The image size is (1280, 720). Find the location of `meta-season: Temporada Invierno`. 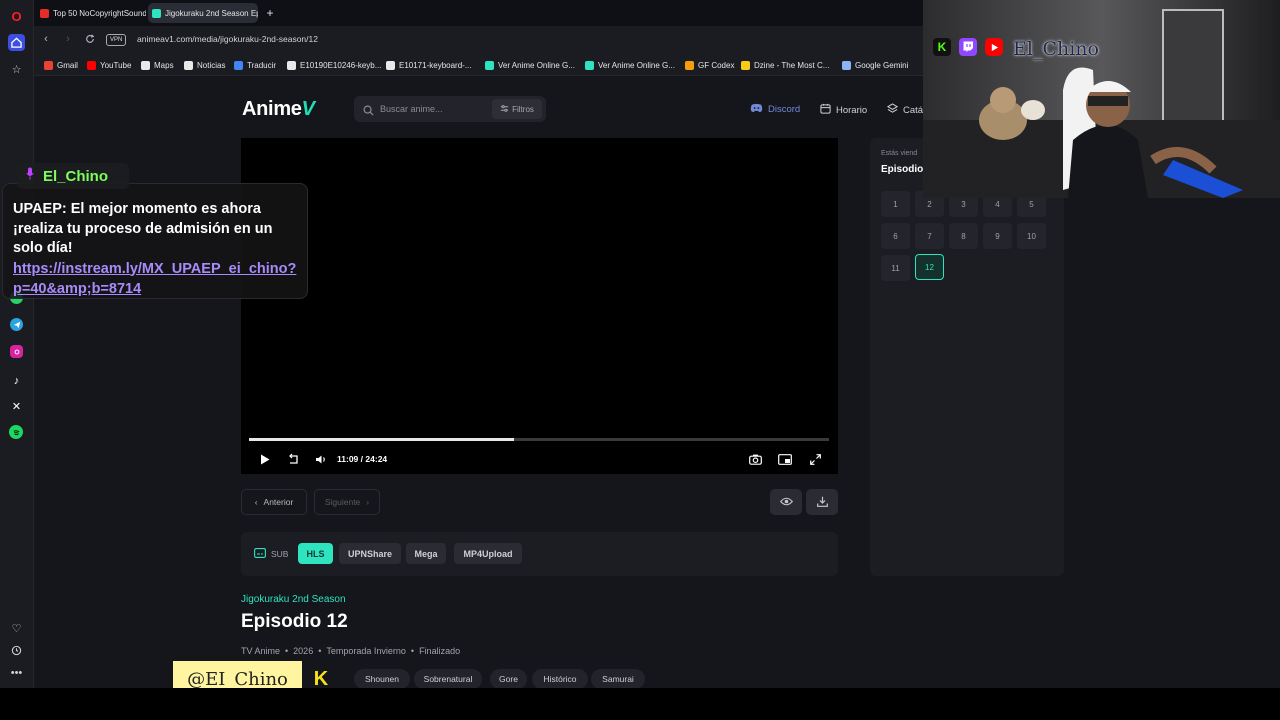

meta-season: Temporada Invierno is located at coordinates (366, 651).